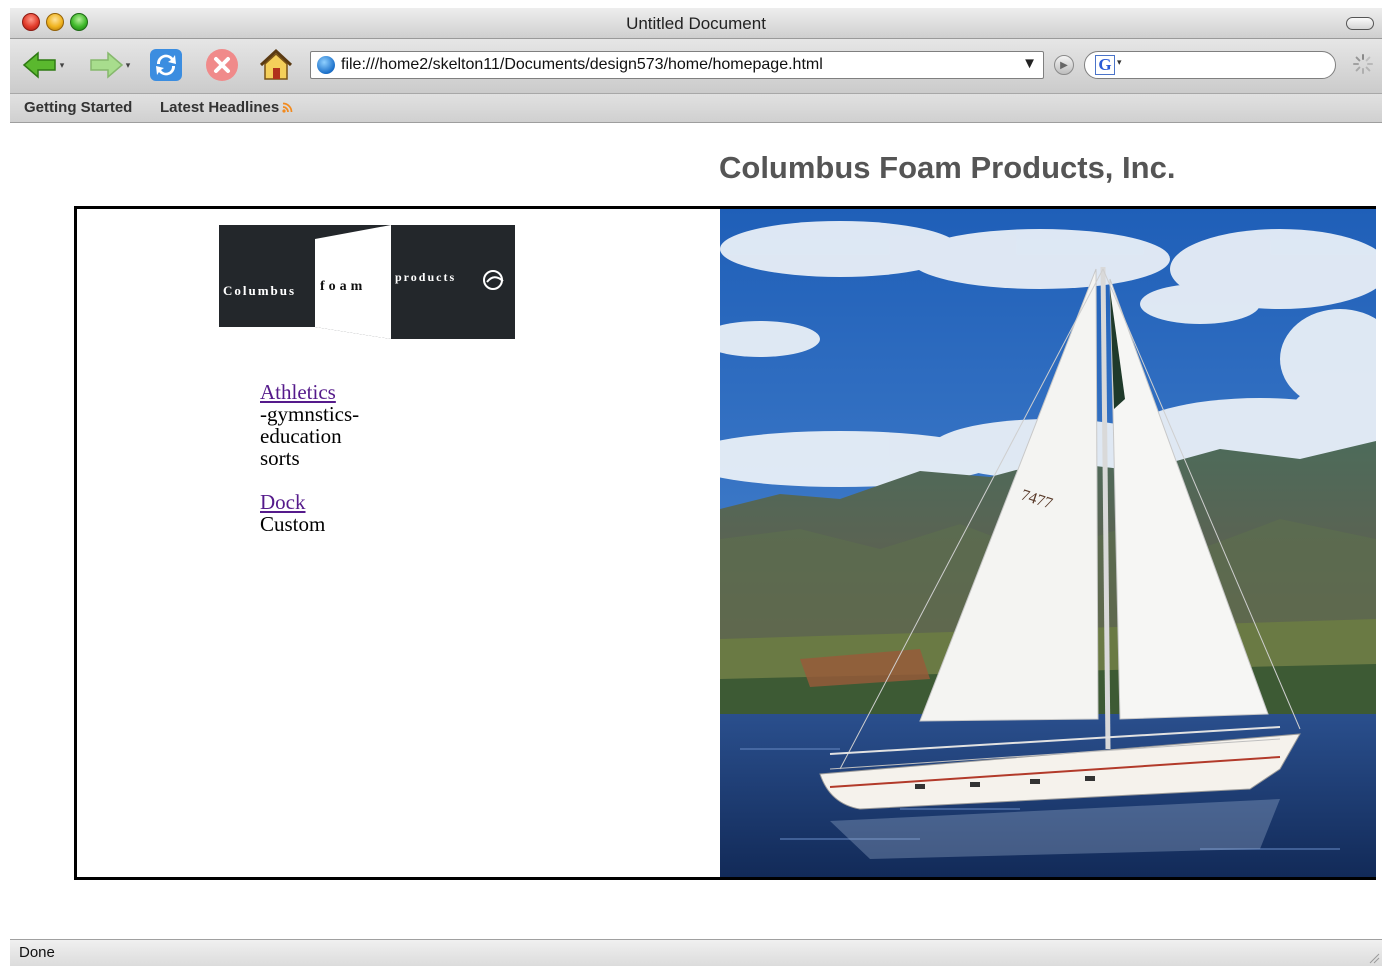 This screenshot has height=966, width=1382. Describe the element at coordinates (301, 436) in the screenshot. I see `athletics-subitem: education` at that location.